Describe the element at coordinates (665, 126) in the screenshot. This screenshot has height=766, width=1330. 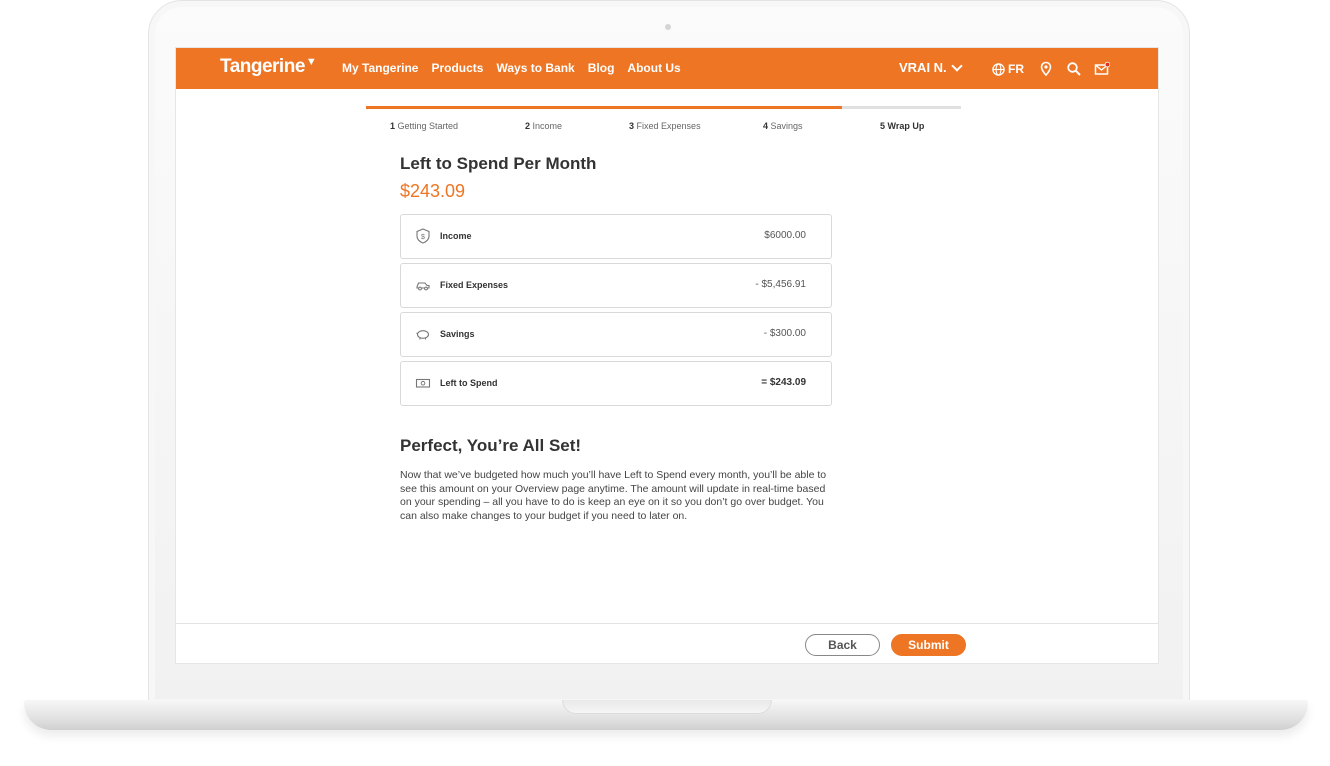
I see `step-fixed-expenses: 3 Fixed Expenses` at that location.